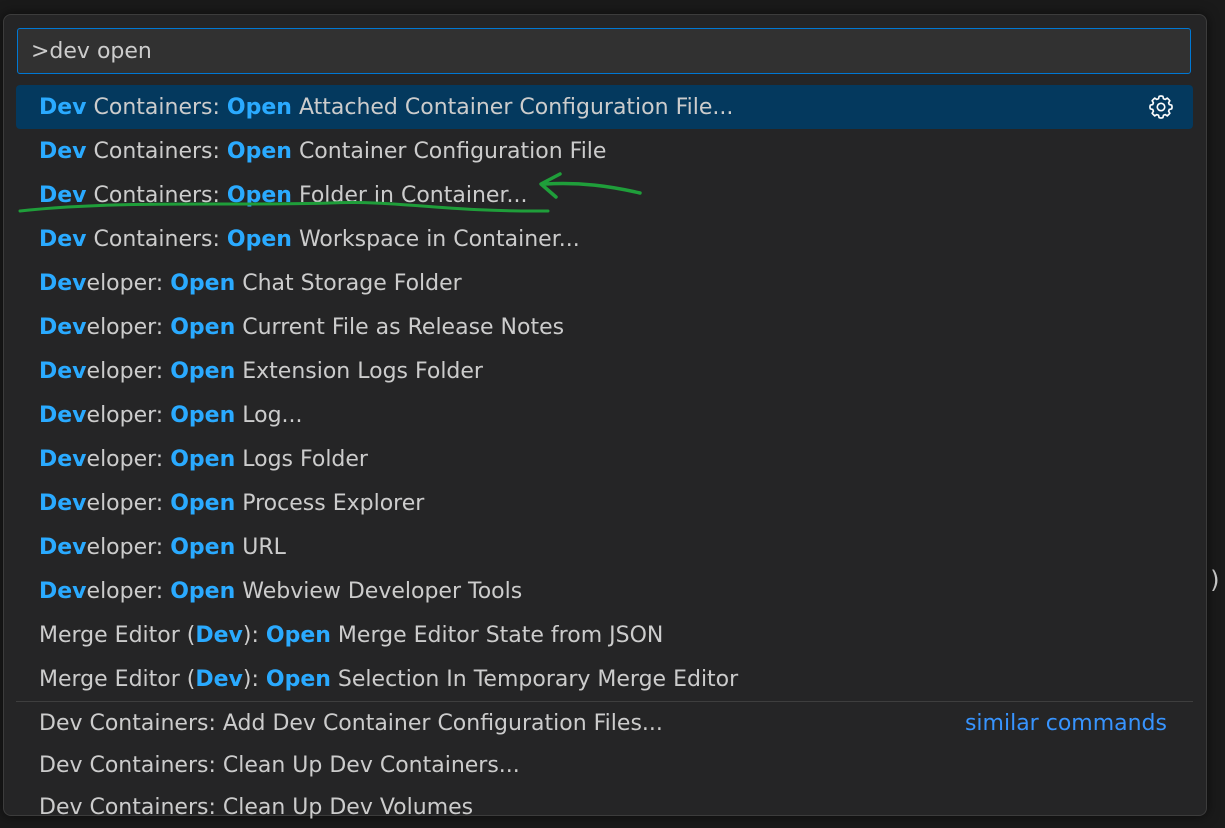  What do you see at coordinates (400, 327) in the screenshot?
I see `command-text: Current File as Release Notes` at bounding box center [400, 327].